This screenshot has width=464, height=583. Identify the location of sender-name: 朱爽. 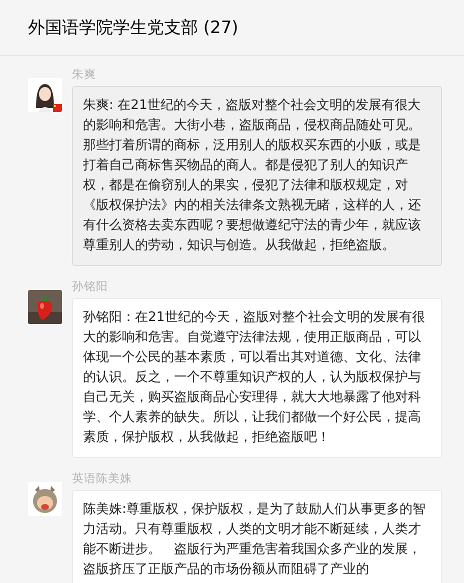
(84, 74).